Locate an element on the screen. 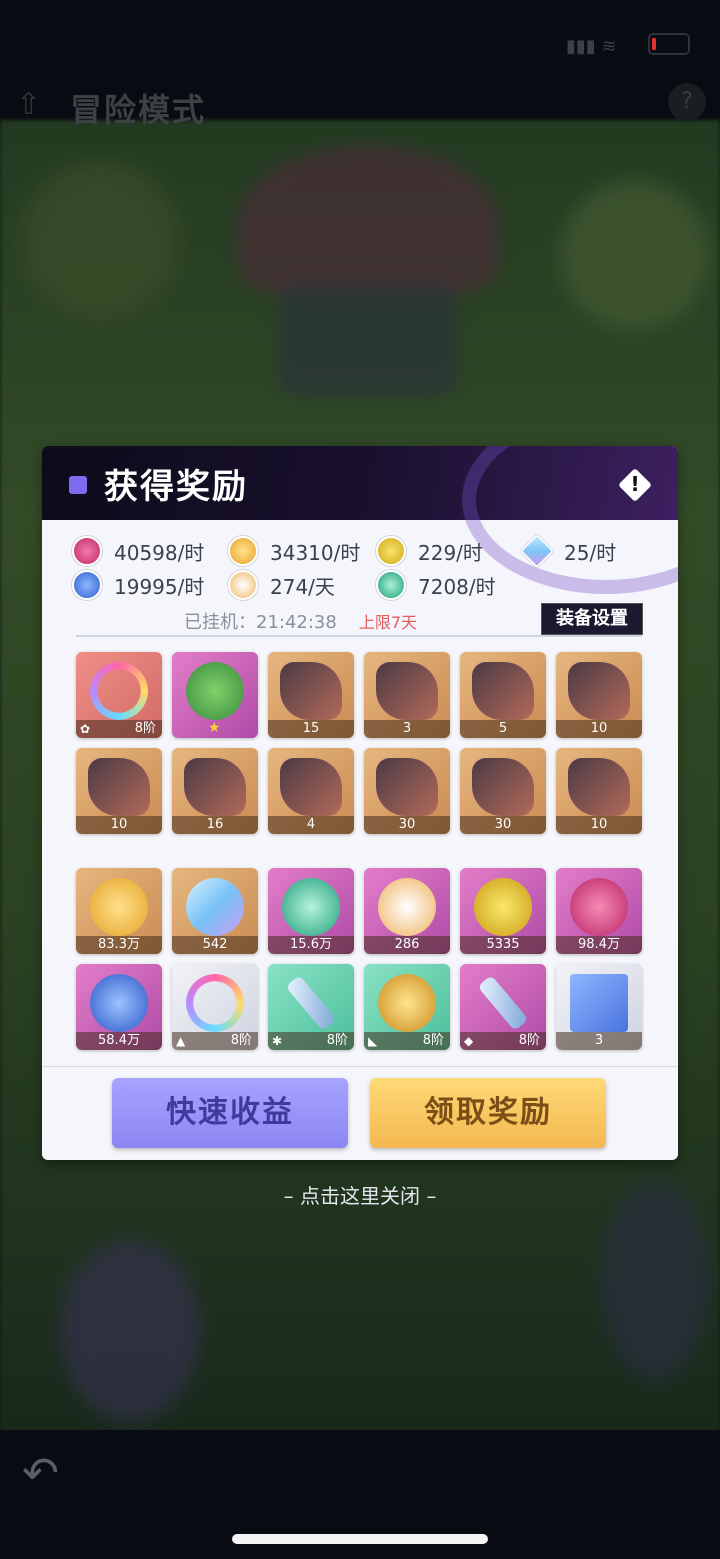  fast-earnings-button: 快速收益 is located at coordinates (230, 1113).